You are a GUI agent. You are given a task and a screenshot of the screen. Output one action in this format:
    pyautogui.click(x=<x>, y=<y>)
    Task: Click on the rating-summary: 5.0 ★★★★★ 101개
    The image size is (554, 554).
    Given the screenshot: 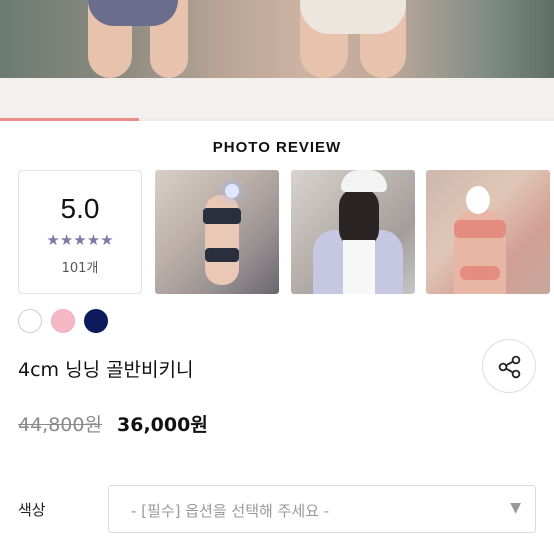 What is the action you would take?
    pyautogui.click(x=80, y=232)
    